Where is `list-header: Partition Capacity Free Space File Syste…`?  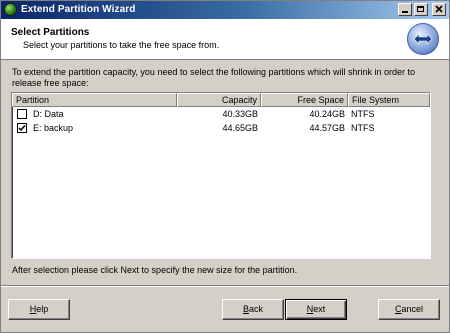
list-header: Partition Capacity Free Space File Syste… is located at coordinates (221, 100).